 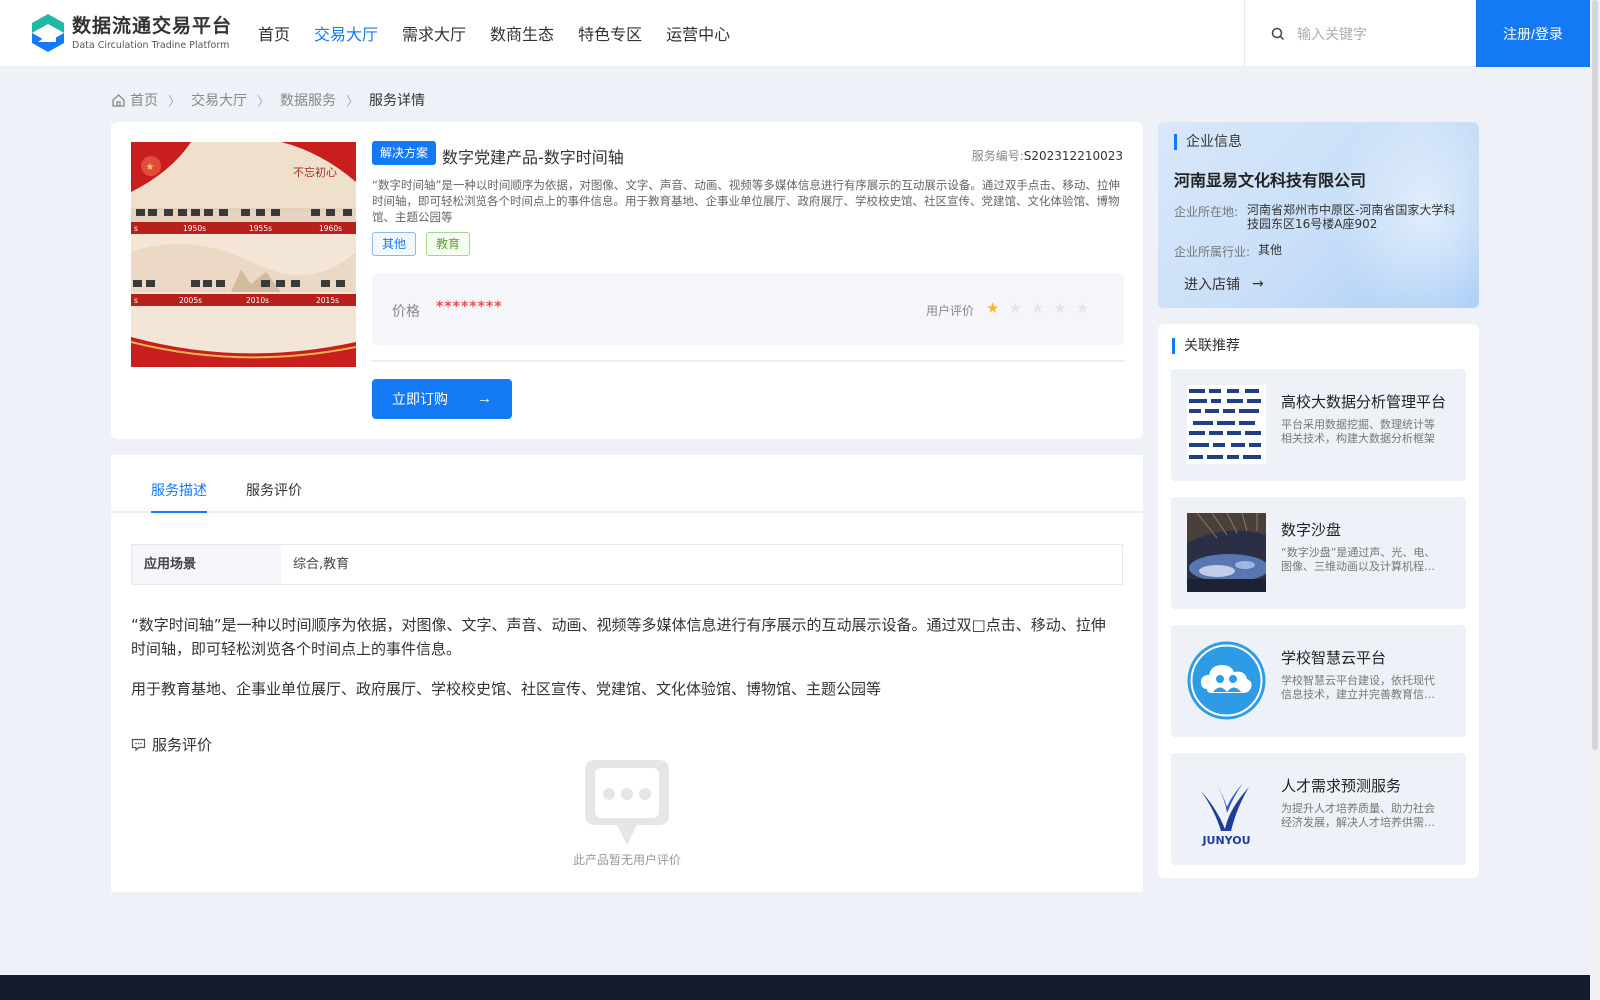 I want to click on recommend-item: 数字沙盘 “数字沙盘”是通过声、光、电、图像、三维动画以及计算机程控技术, so click(x=1318, y=553).